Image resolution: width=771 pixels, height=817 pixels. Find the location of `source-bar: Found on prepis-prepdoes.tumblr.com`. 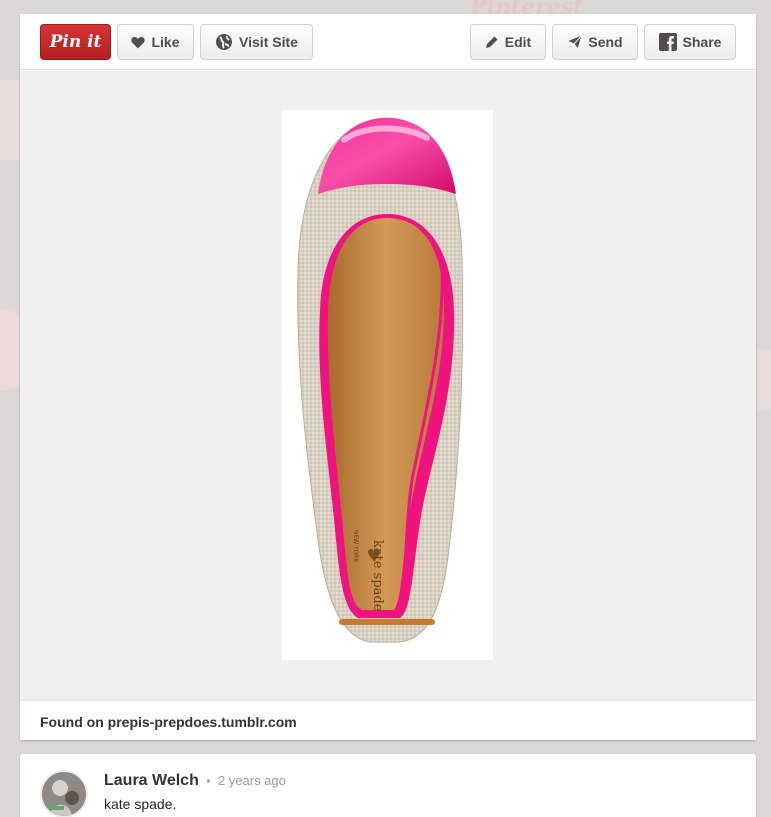

source-bar: Found on prepis-prepdoes.tumblr.com is located at coordinates (388, 720).